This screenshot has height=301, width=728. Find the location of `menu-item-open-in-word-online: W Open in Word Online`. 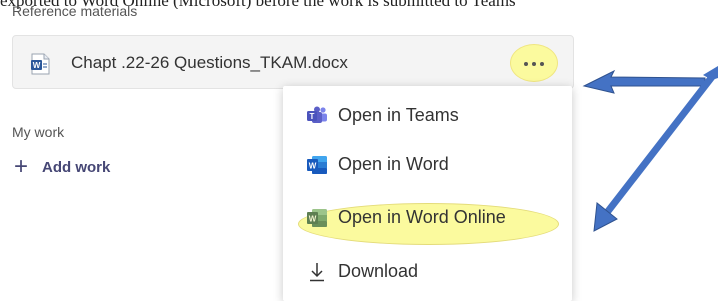

menu-item-open-in-word-online: W Open in Word Online is located at coordinates (427, 218).